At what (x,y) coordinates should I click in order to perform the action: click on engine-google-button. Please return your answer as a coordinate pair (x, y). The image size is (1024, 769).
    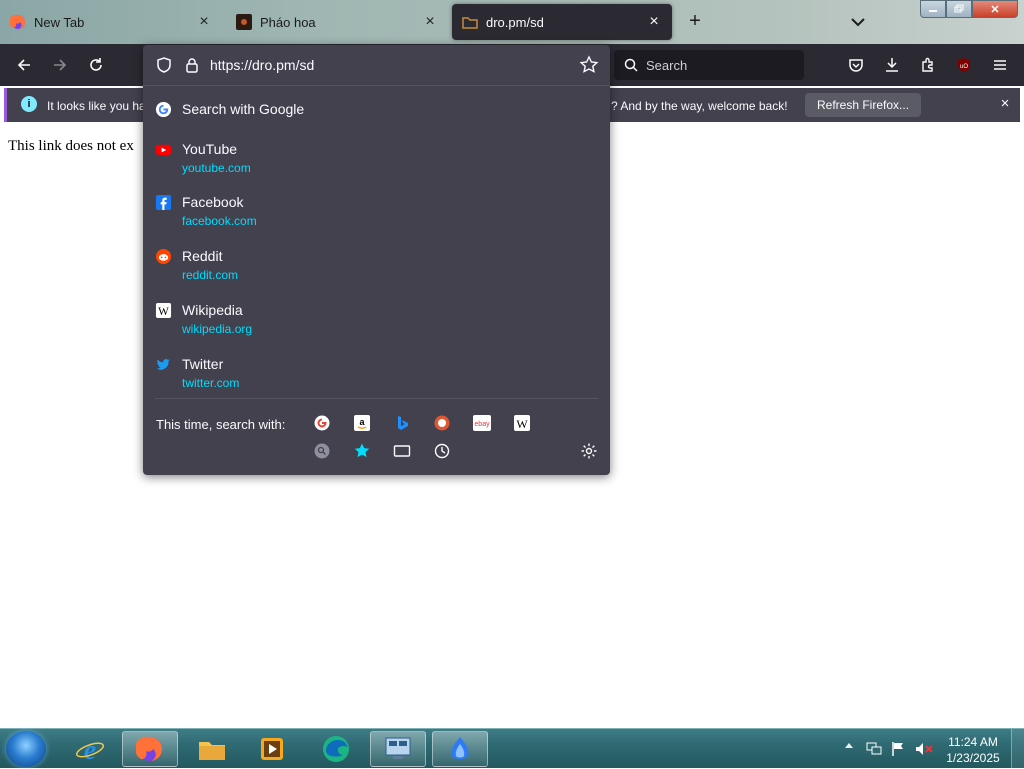
    Looking at the image, I should click on (322, 423).